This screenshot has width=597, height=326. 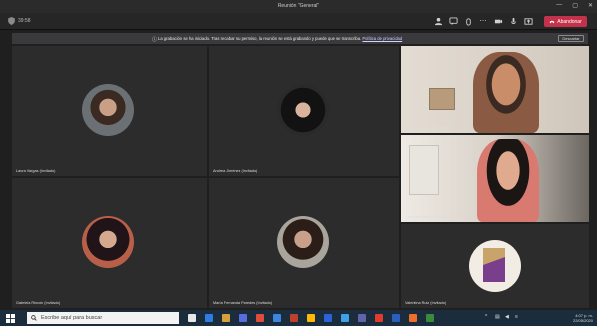 I want to click on microphone-icon, so click(x=513, y=21).